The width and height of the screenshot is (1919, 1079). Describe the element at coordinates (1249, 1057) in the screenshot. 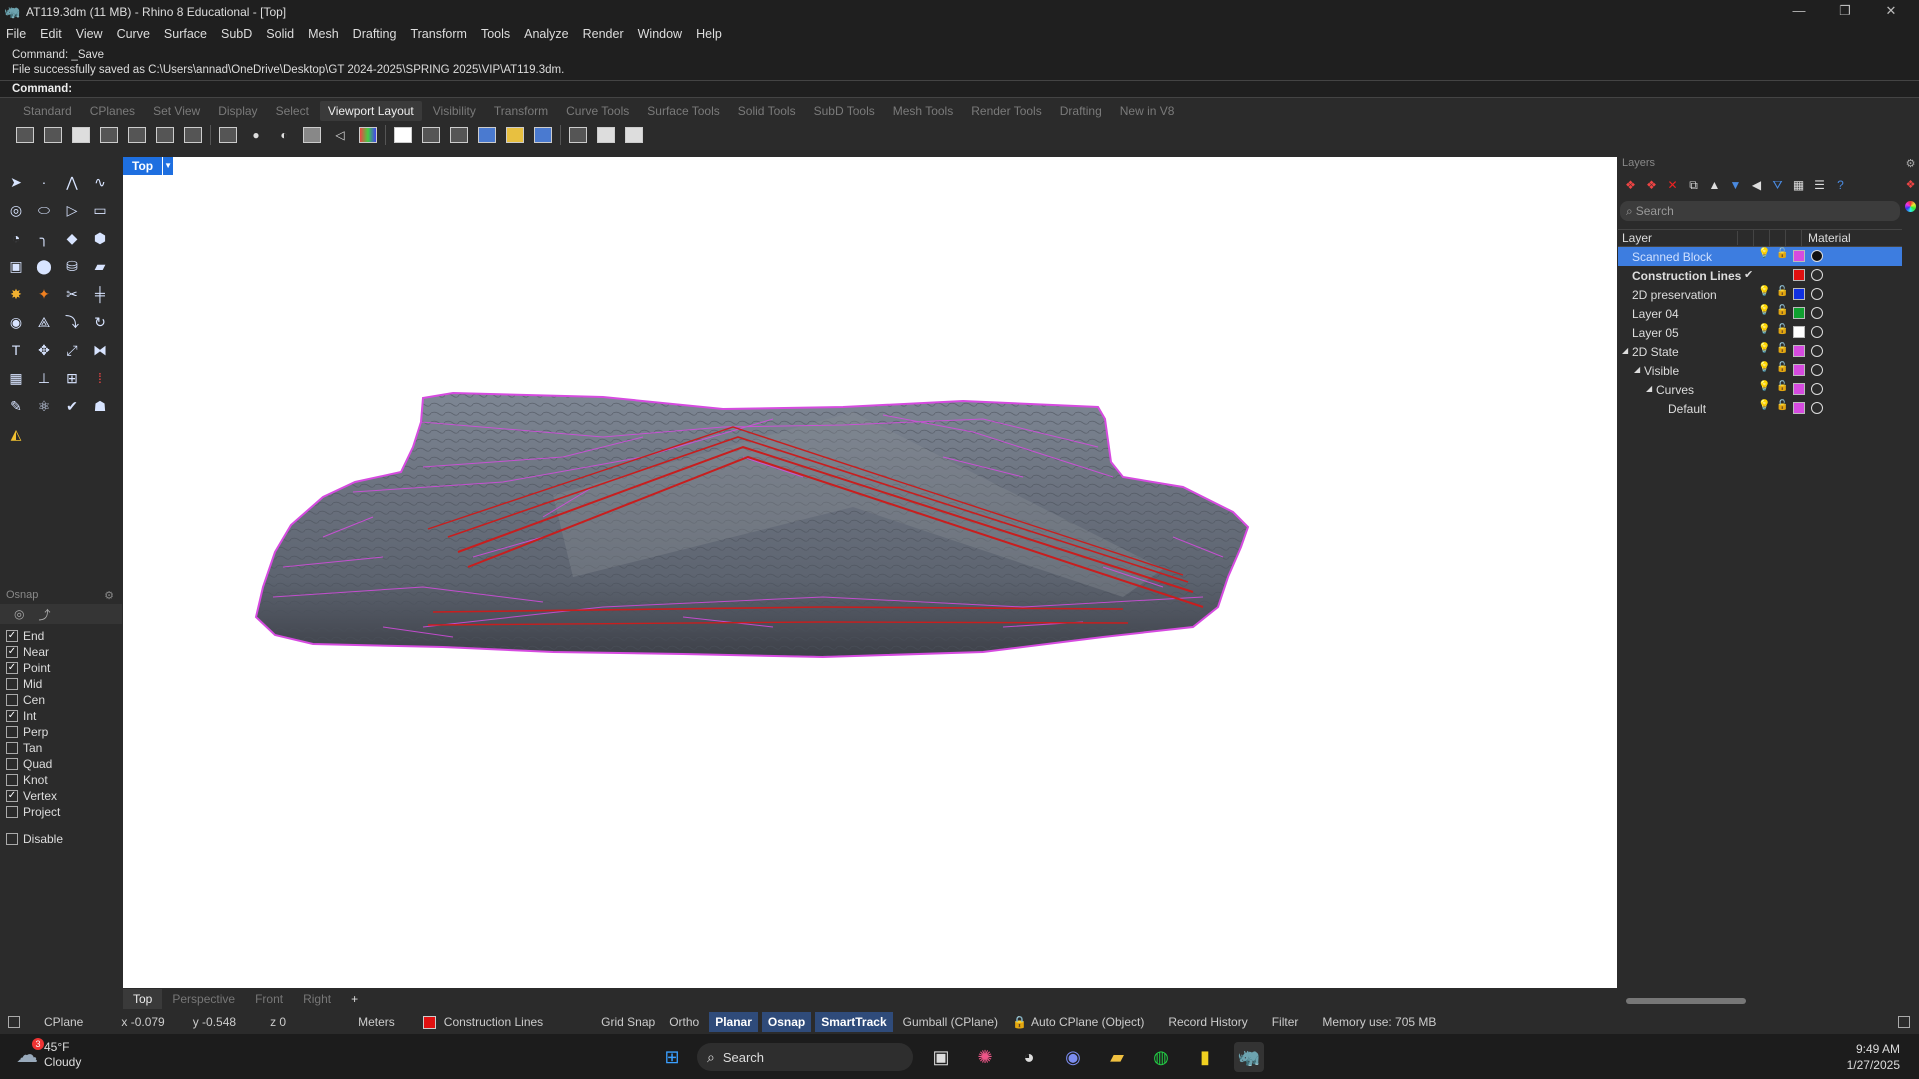

I see `rhino-taskbar-icon: 🦏` at that location.